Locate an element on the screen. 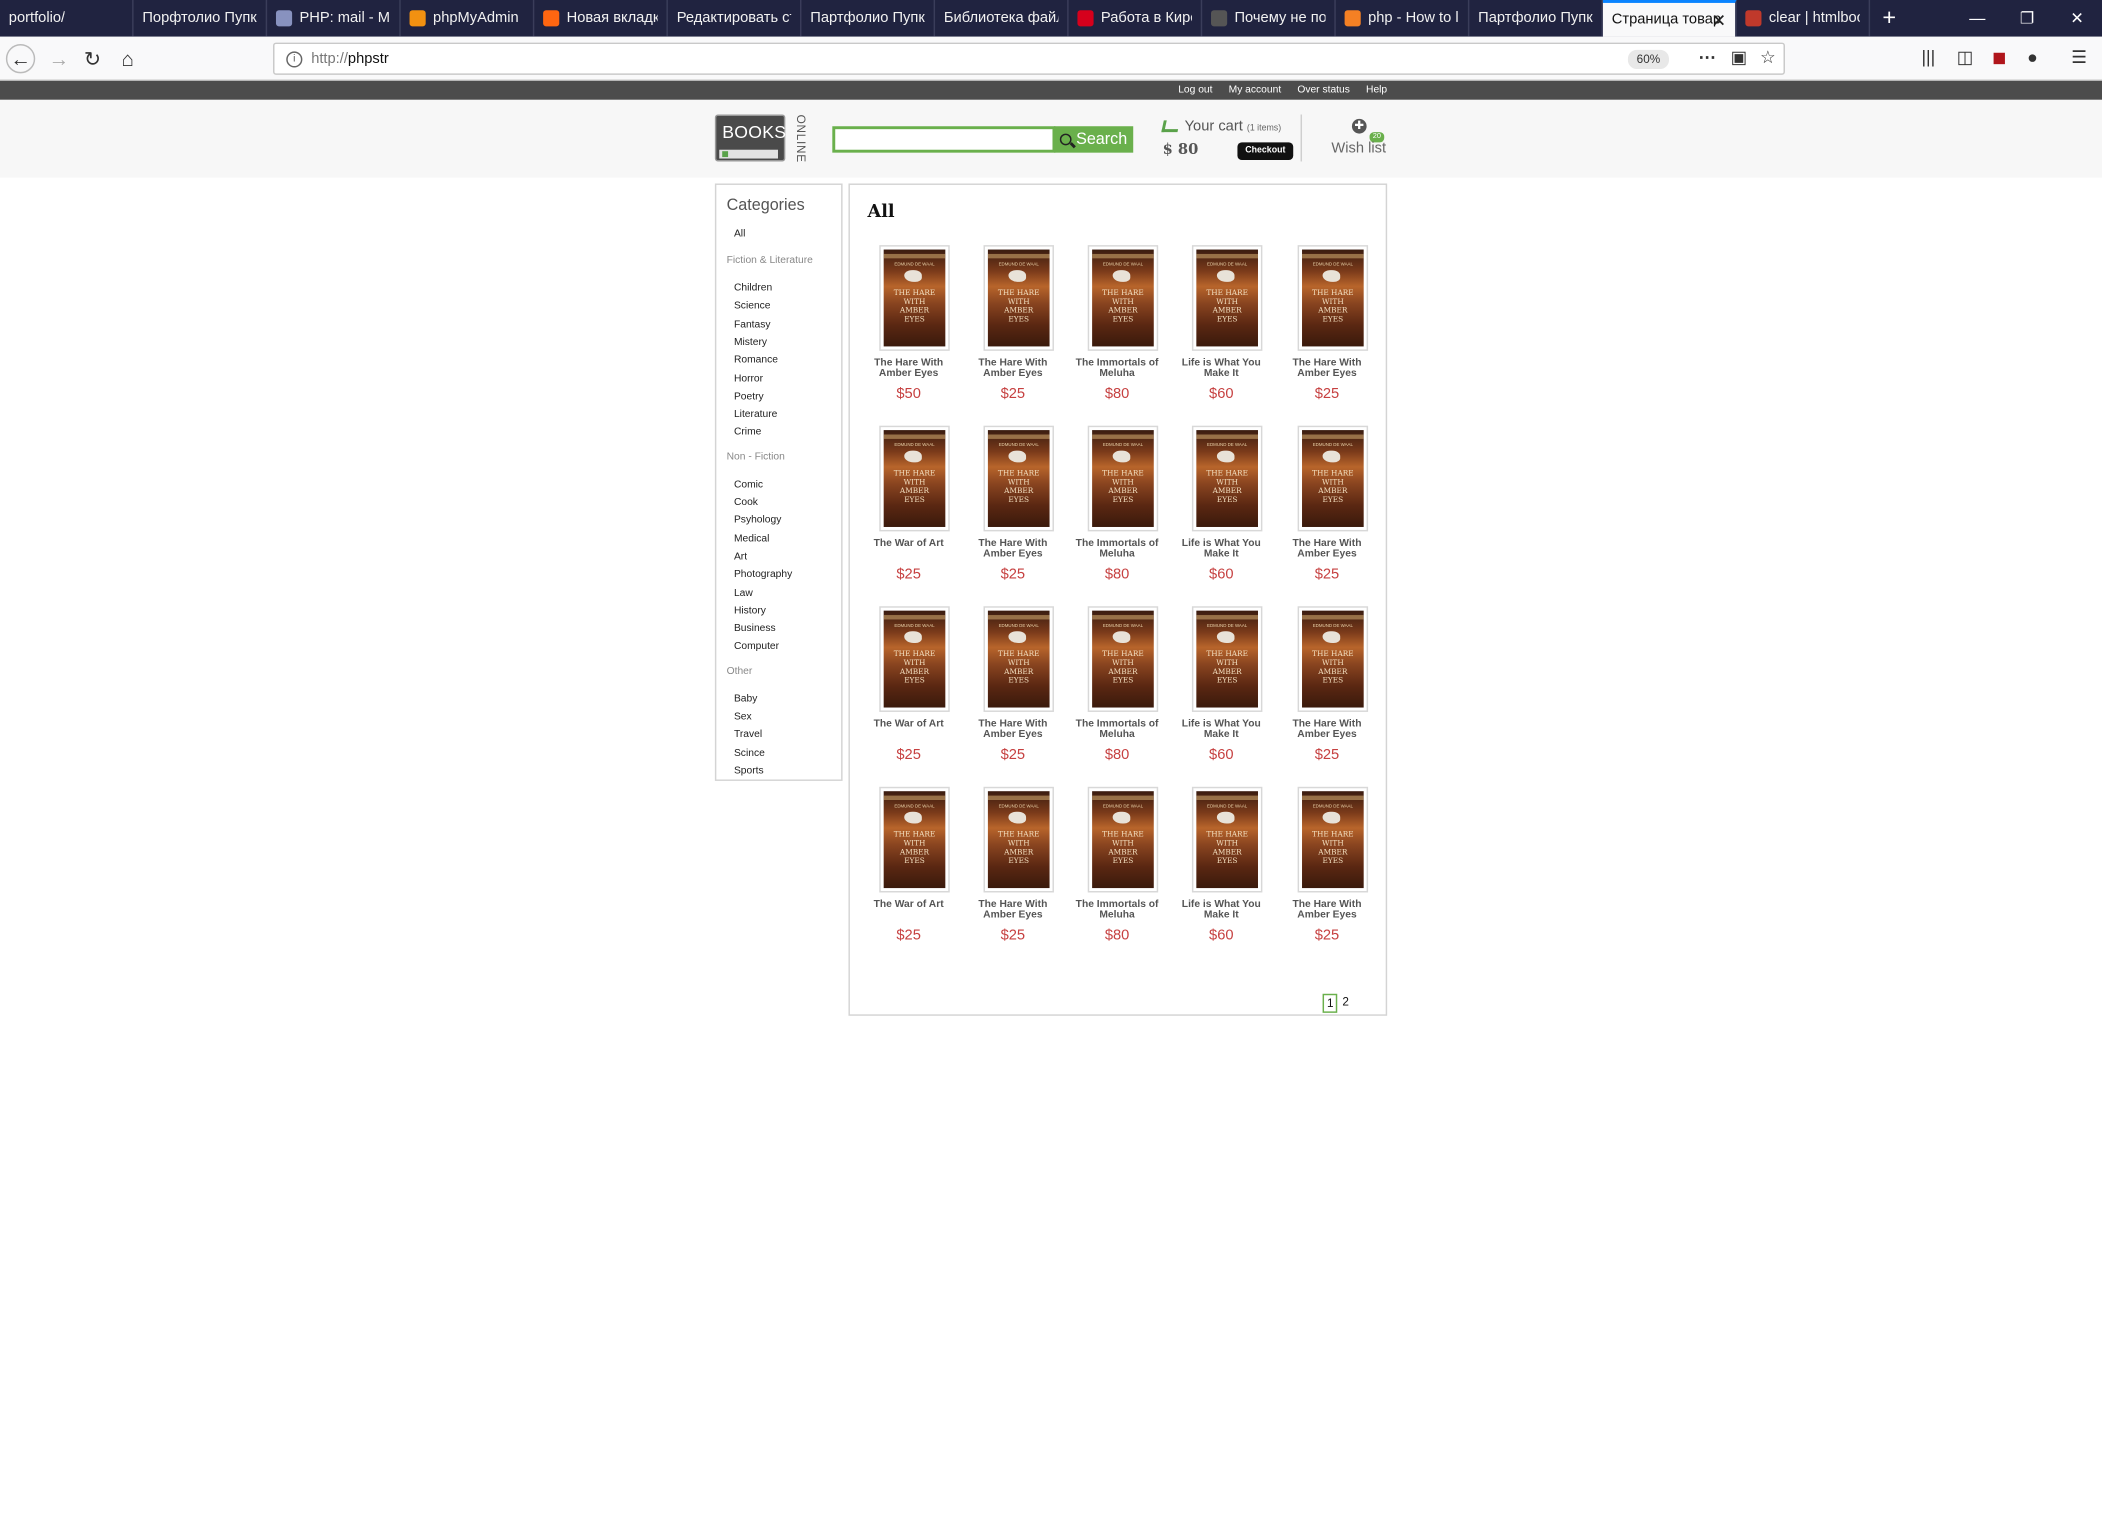 This screenshot has width=2102, height=1540. category-baby: Baby is located at coordinates (745, 699).